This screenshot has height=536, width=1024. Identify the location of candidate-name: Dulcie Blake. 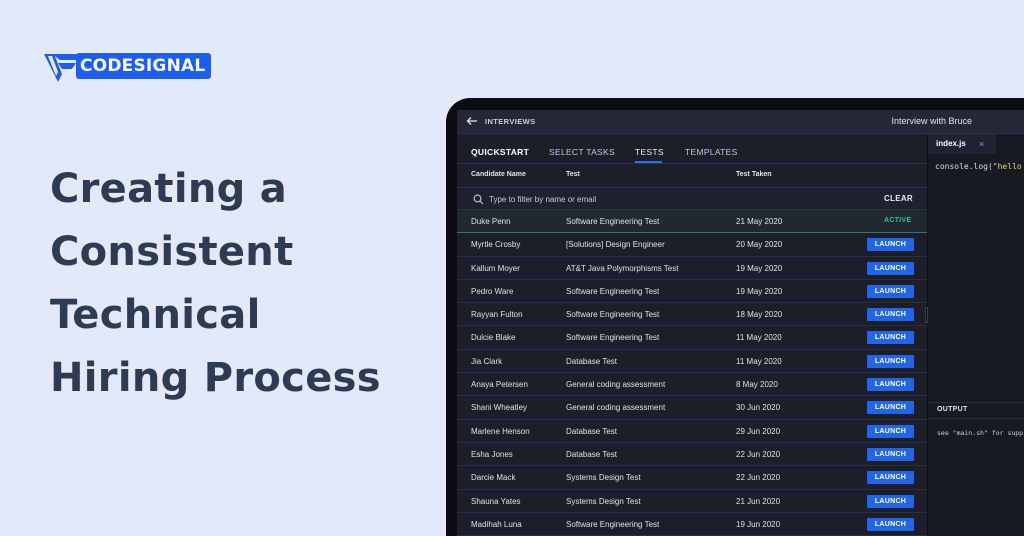
(493, 338).